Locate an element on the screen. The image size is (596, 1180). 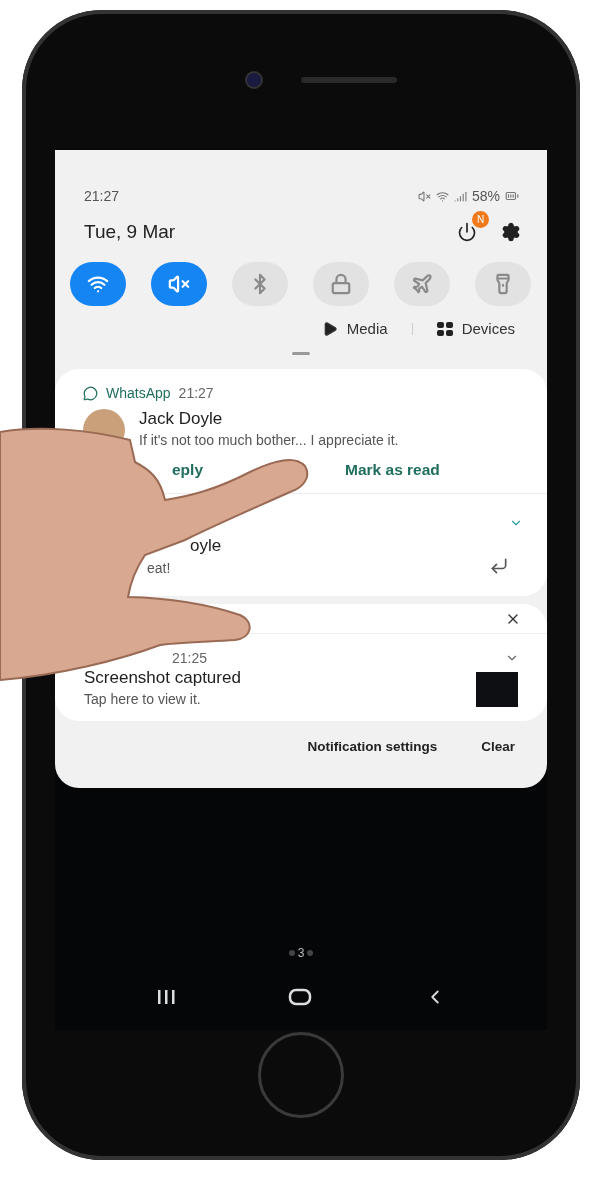
camera-icon is located at coordinates (254, 80).